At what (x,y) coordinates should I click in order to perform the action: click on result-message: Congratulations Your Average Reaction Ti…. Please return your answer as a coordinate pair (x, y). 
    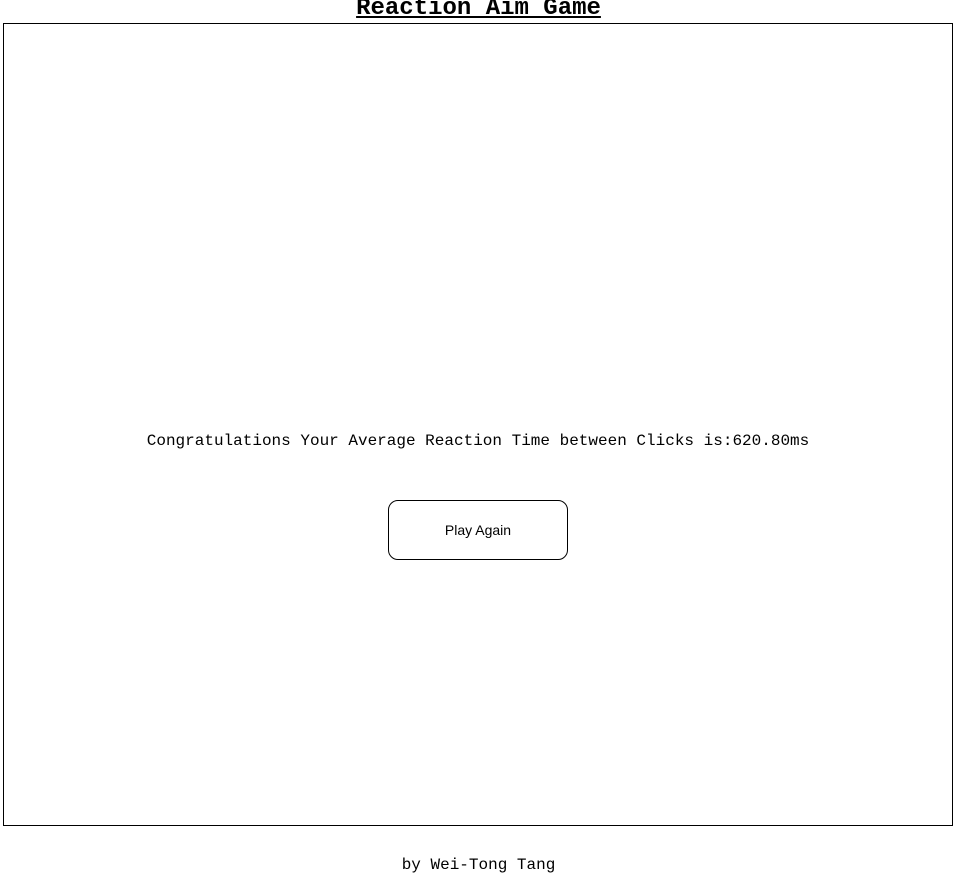
    Looking at the image, I should click on (478, 441).